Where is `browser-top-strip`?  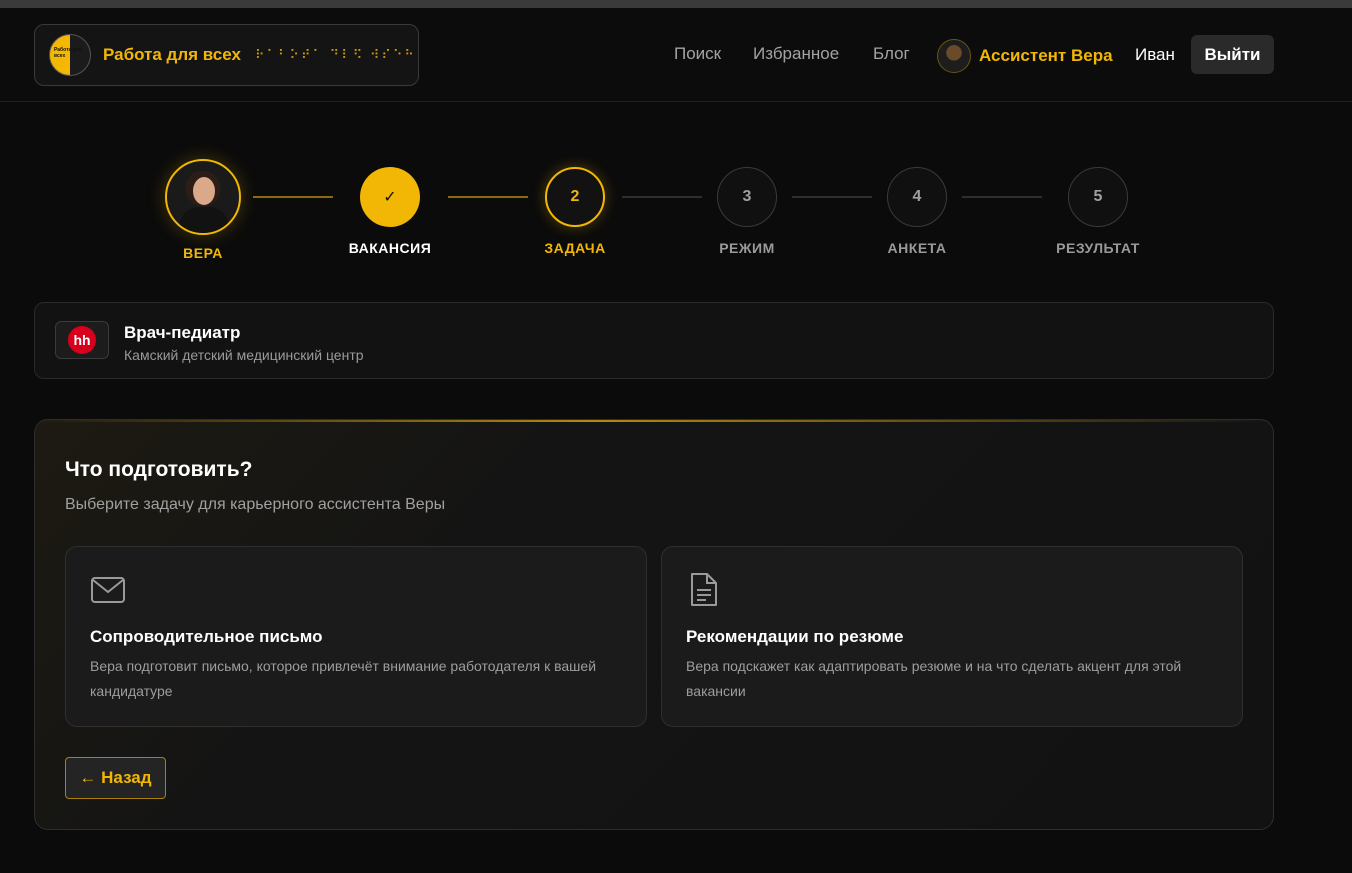
browser-top-strip is located at coordinates (676, 4).